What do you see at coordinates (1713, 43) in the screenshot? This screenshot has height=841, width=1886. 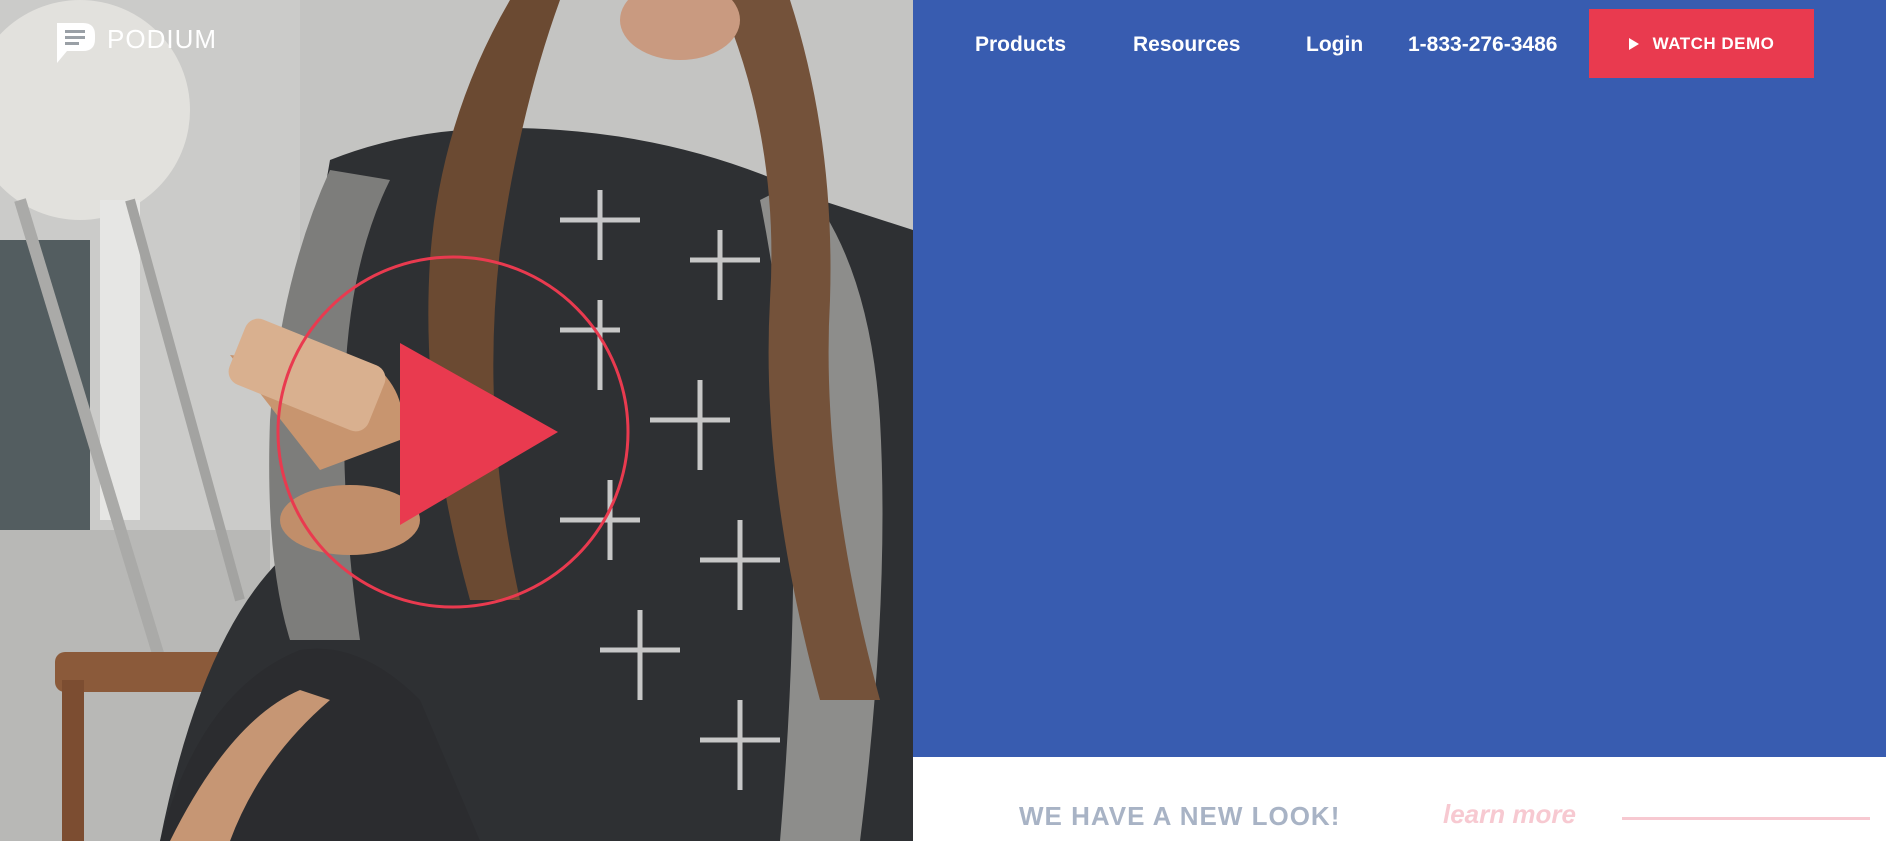 I see `watch-demo-label: WATCH DEMO` at bounding box center [1713, 43].